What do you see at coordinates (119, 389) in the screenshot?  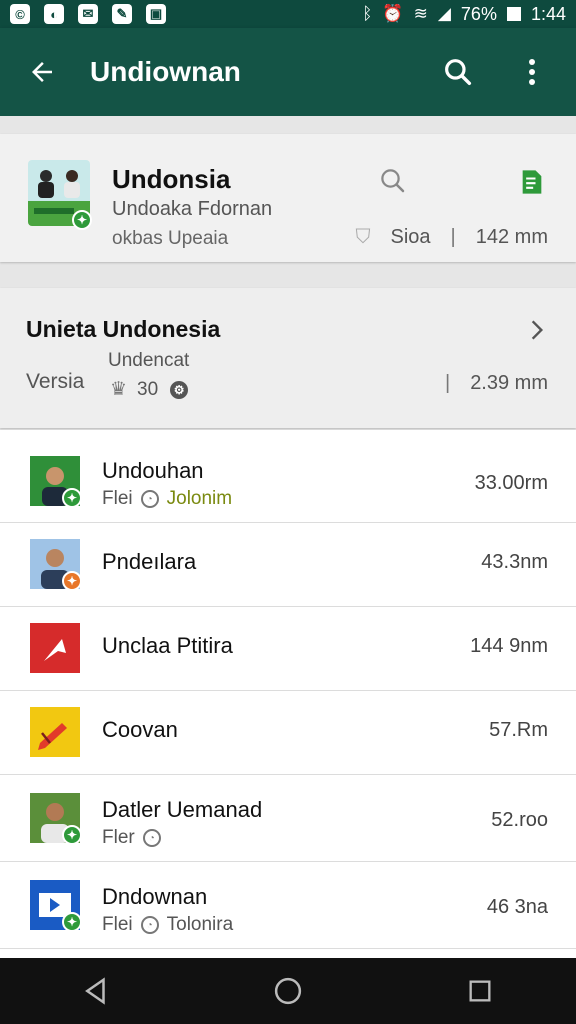 I see `crown-icon: ♛` at bounding box center [119, 389].